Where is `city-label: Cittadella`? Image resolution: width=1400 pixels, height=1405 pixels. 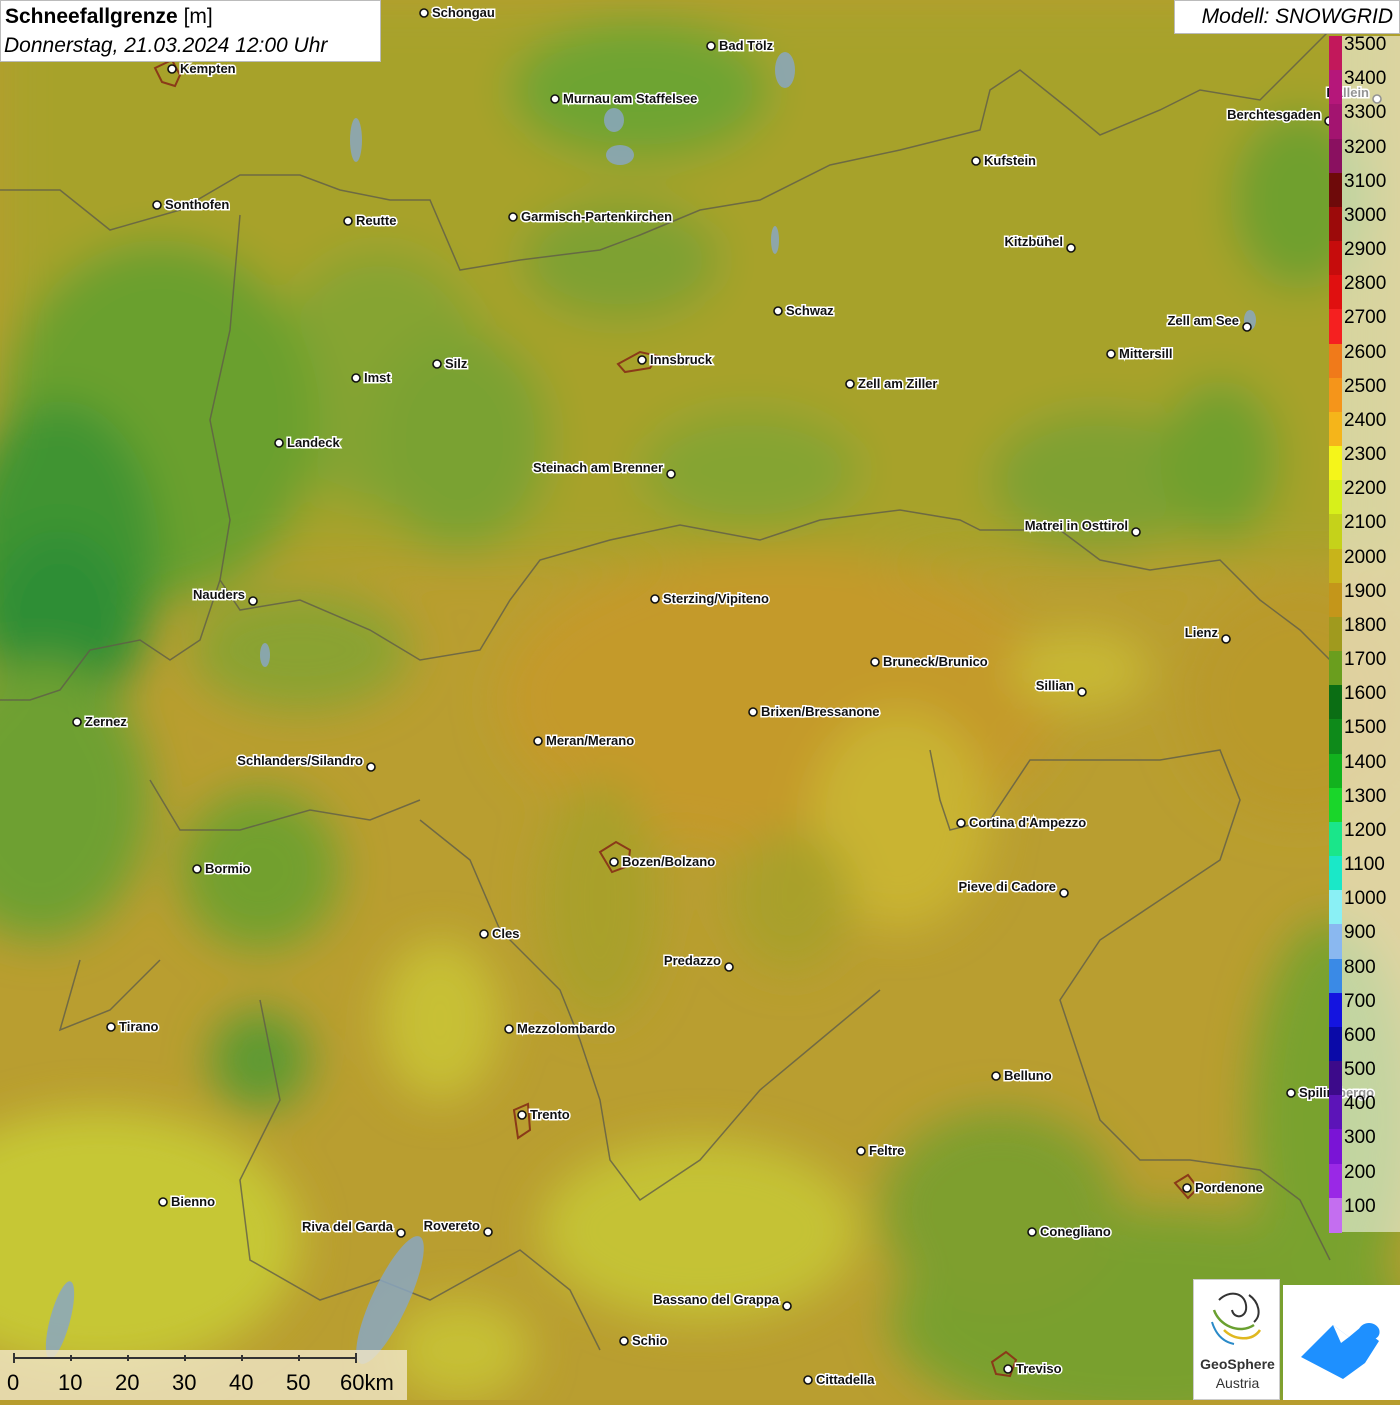
city-label: Cittadella is located at coordinates (845, 1379).